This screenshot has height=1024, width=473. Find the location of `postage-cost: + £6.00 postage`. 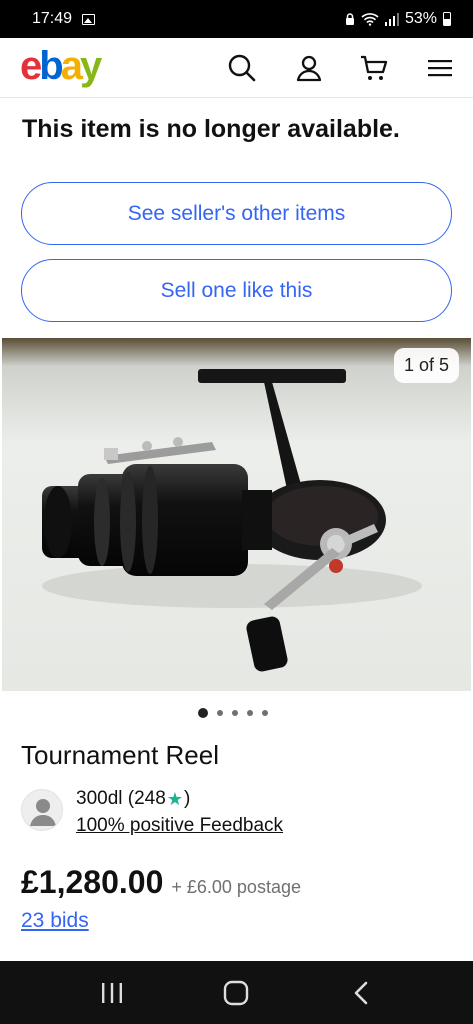

postage-cost: + £6.00 postage is located at coordinates (236, 887).